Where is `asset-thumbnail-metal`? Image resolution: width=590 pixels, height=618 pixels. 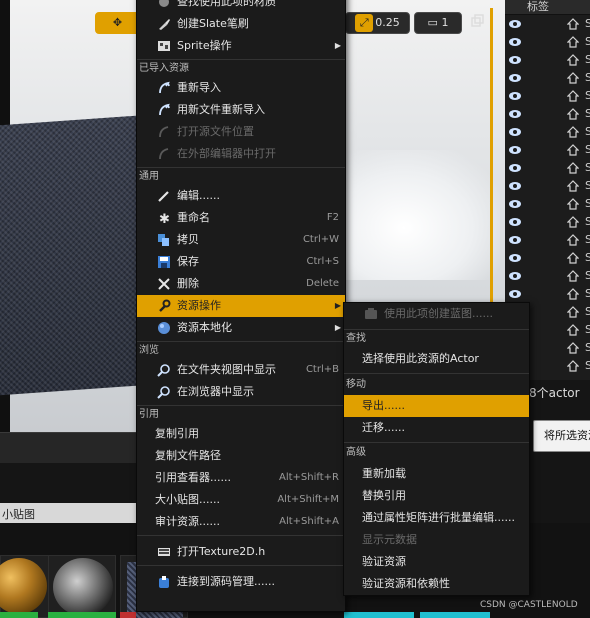 asset-thumbnail-metal is located at coordinates (82, 586).